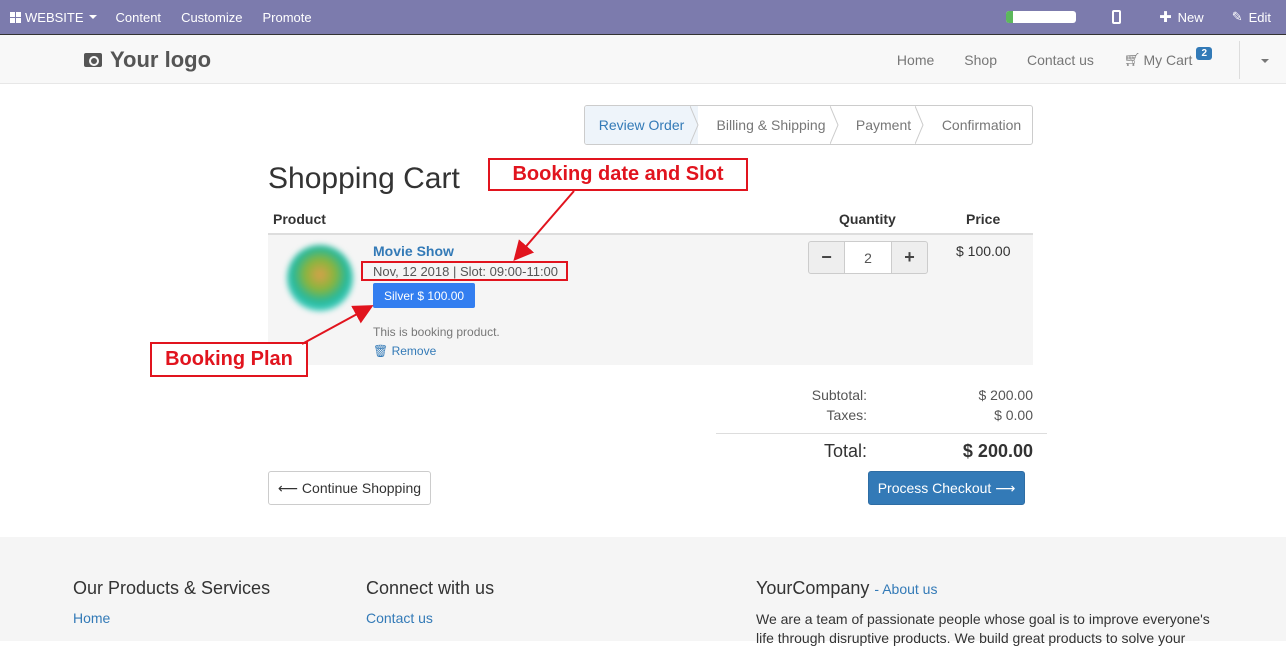 This screenshot has width=1286, height=648. What do you see at coordinates (1013, 415) in the screenshot?
I see `taxes-value: $ 0.00` at bounding box center [1013, 415].